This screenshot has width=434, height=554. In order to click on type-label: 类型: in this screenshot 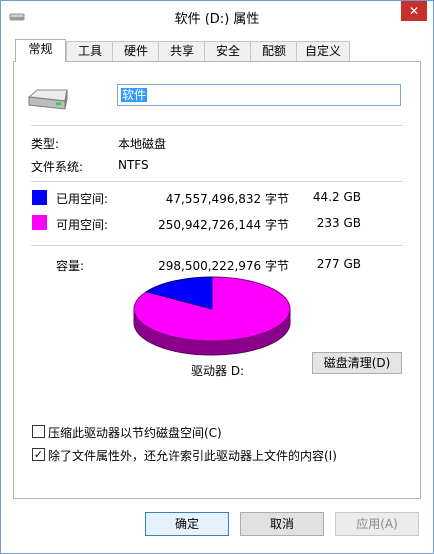, I will do `click(45, 144)`.